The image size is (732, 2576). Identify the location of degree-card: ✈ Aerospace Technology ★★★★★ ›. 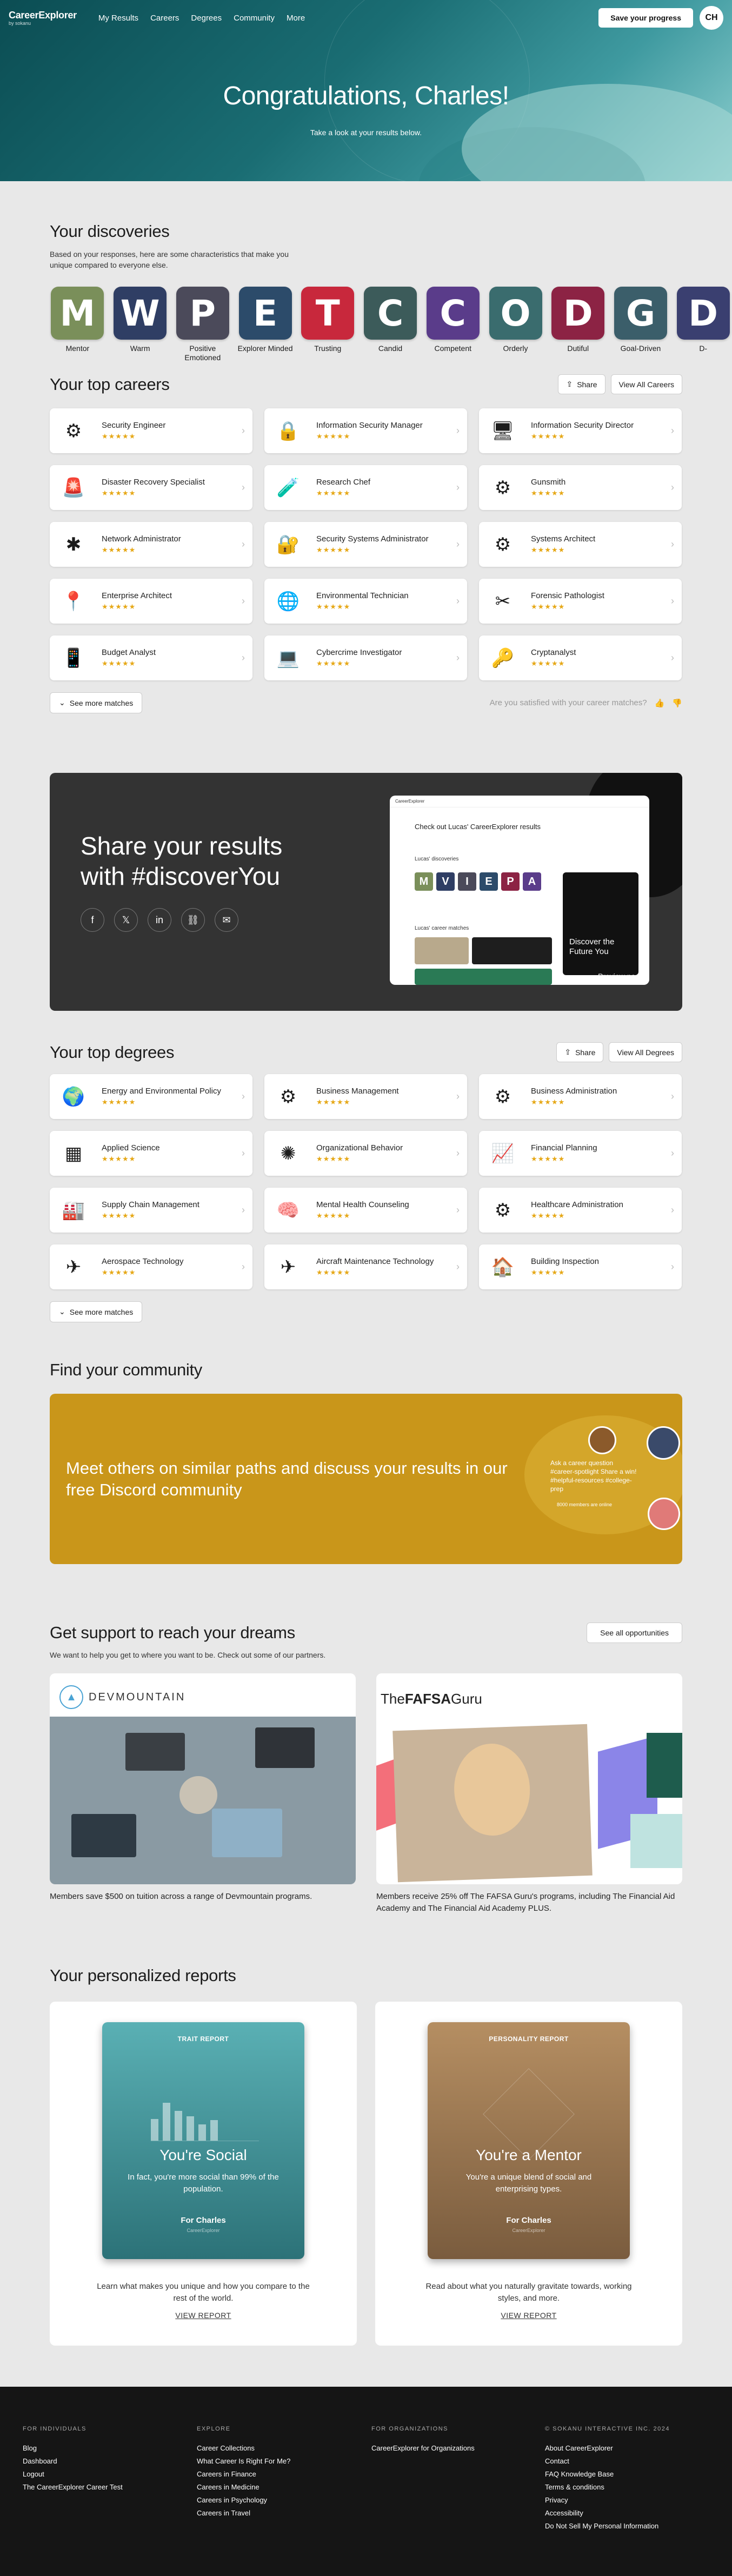
(151, 1266).